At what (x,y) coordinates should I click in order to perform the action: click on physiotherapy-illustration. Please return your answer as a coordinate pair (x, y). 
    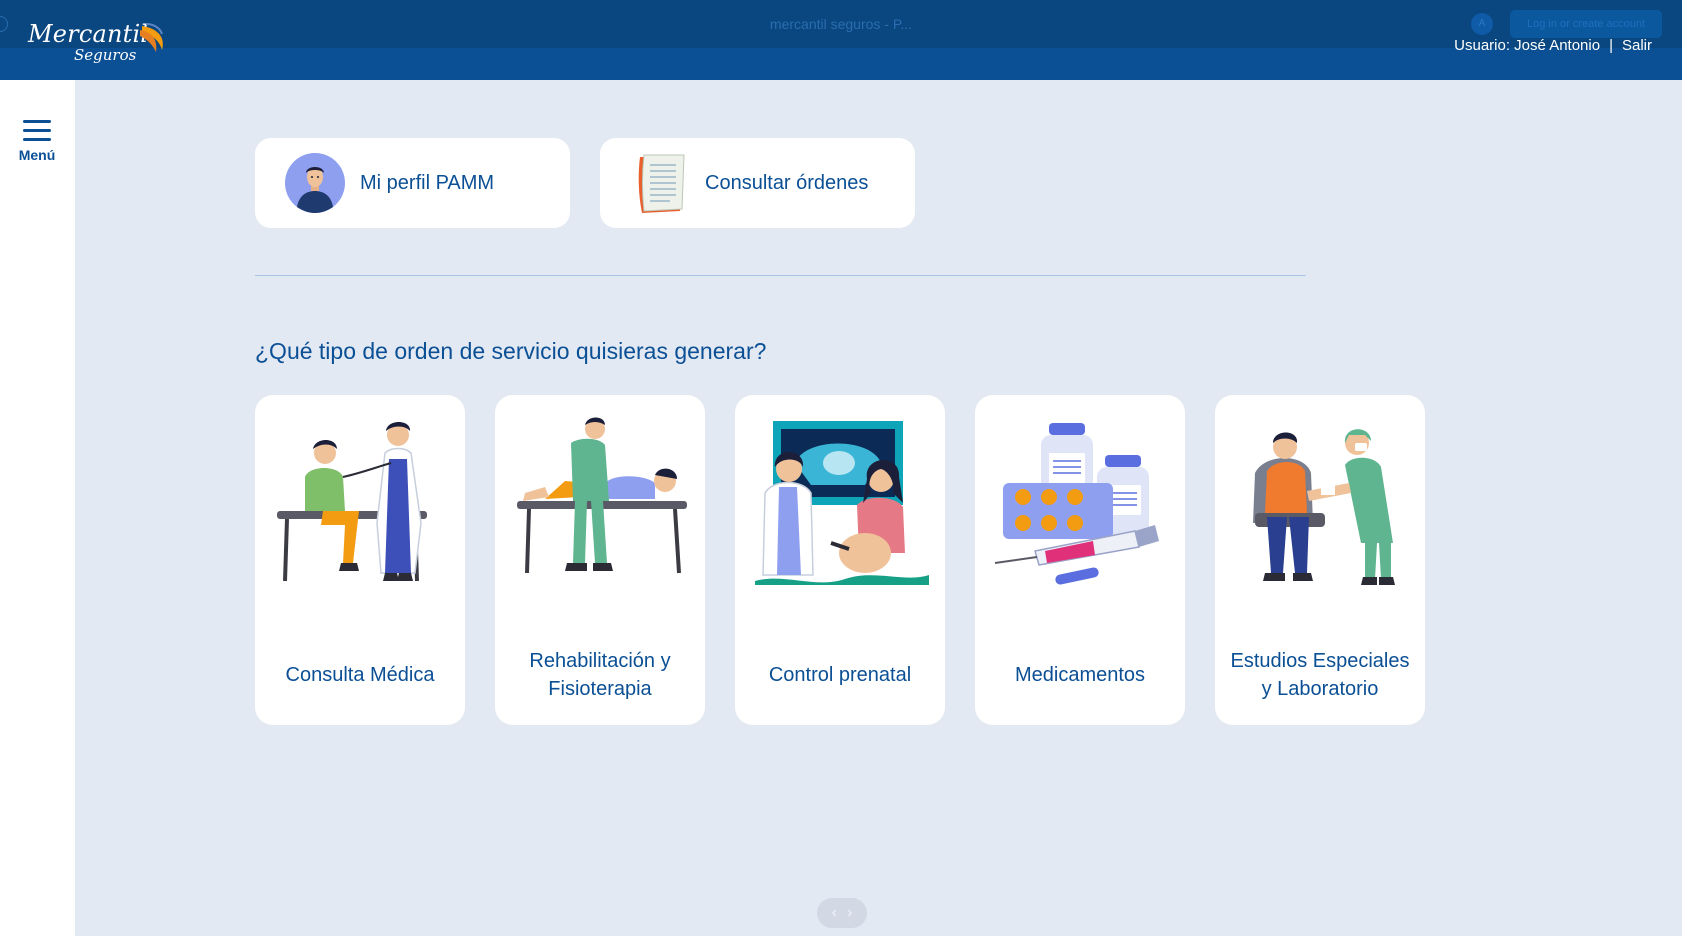
    Looking at the image, I should click on (602, 495).